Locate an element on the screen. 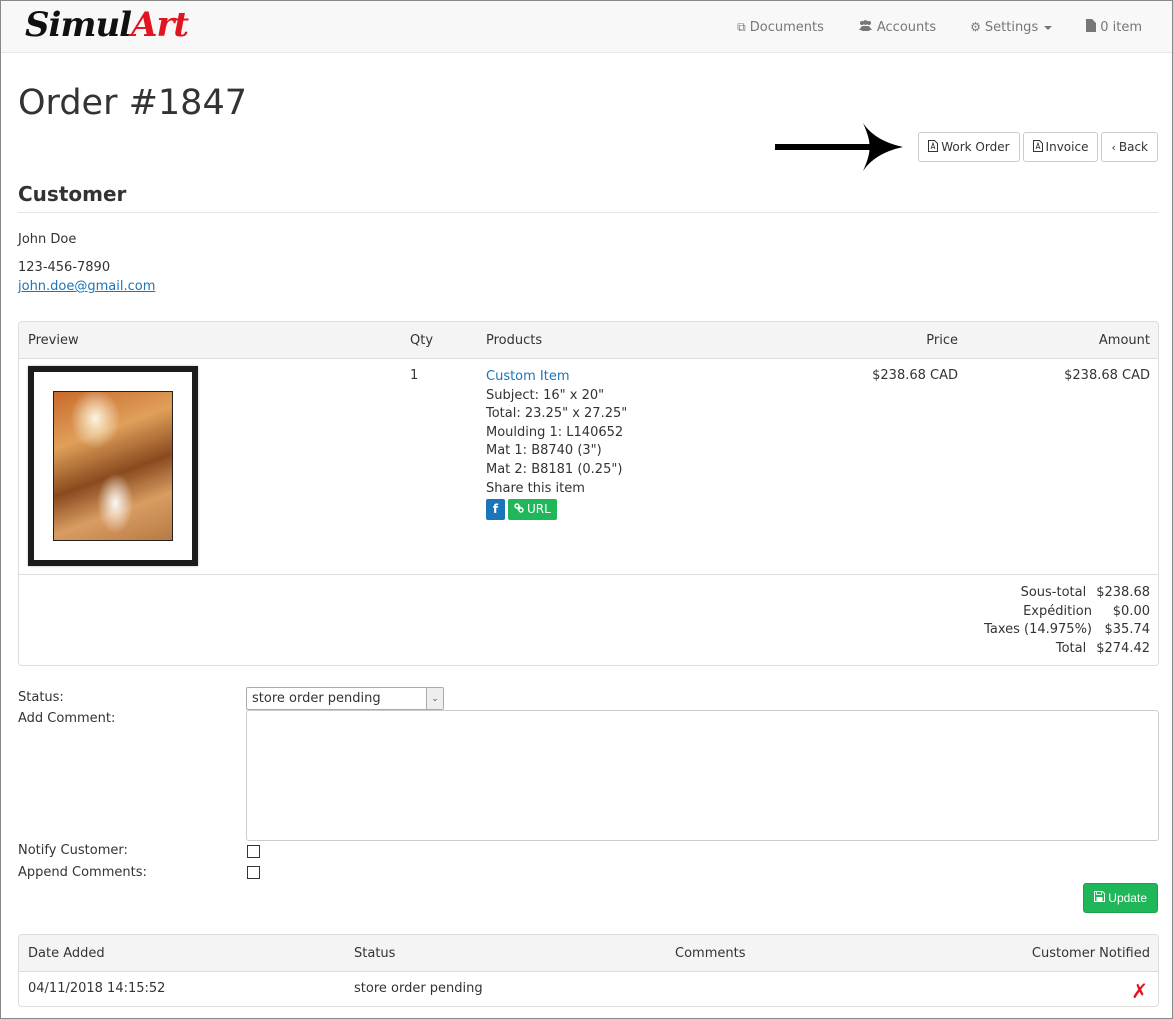 This screenshot has height=1019, width=1173. shipping-label: Expédition is located at coordinates (1057, 611).